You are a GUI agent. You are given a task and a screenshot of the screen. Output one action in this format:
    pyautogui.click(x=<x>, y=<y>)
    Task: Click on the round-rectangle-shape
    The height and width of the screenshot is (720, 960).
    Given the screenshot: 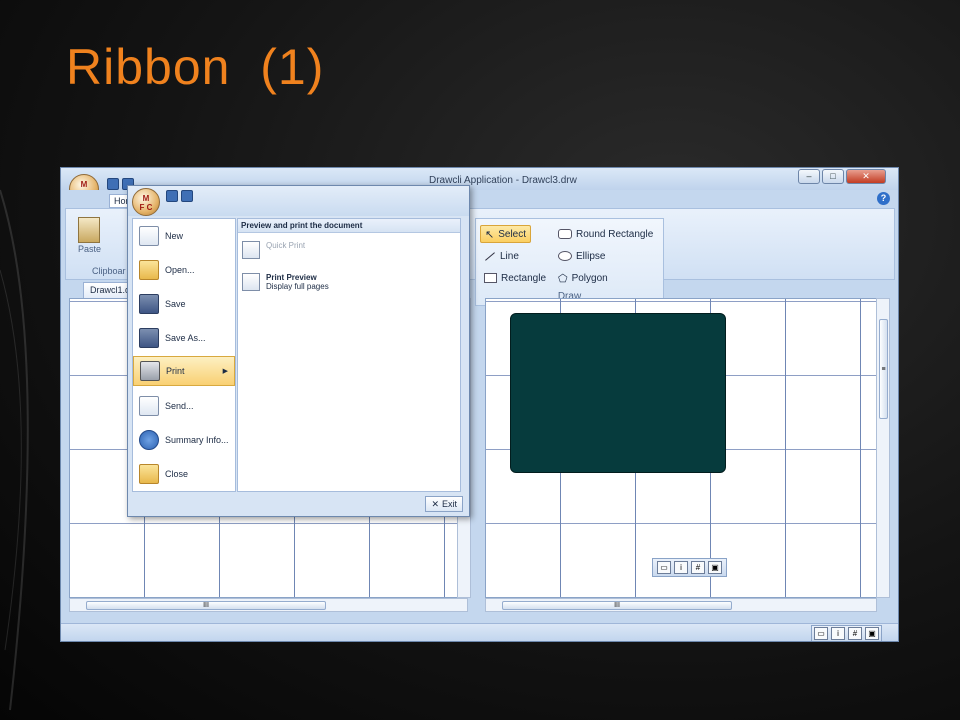 What is the action you would take?
    pyautogui.click(x=618, y=393)
    